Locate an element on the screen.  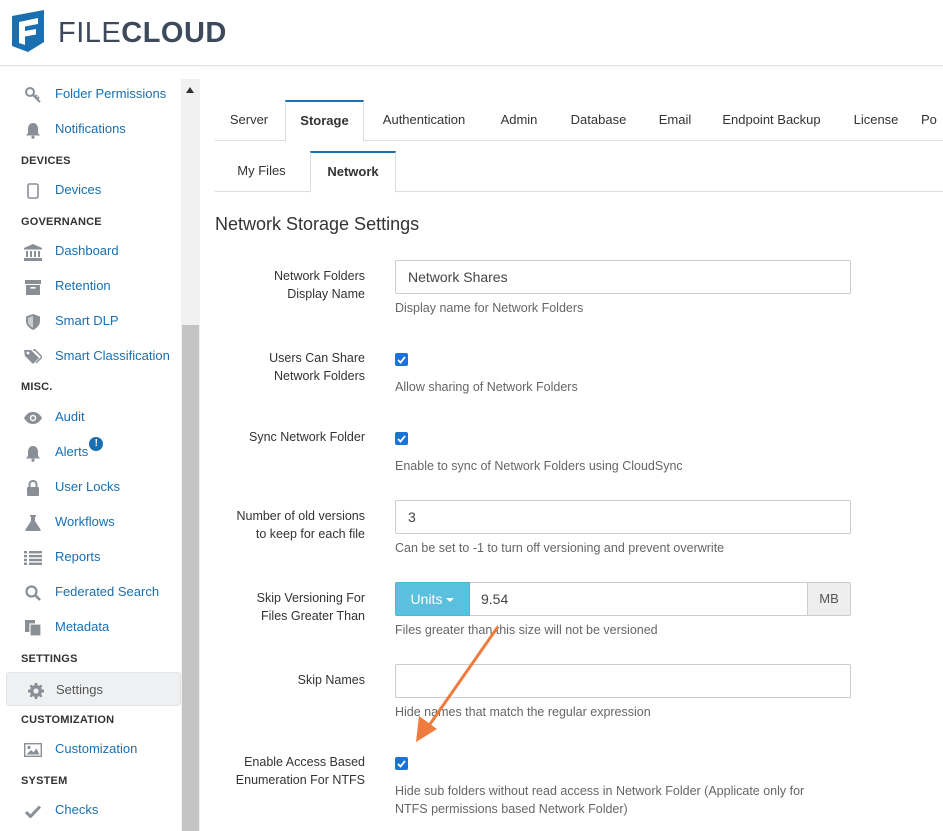
sidebar-item-dashboard: Dashboard is located at coordinates (90, 251).